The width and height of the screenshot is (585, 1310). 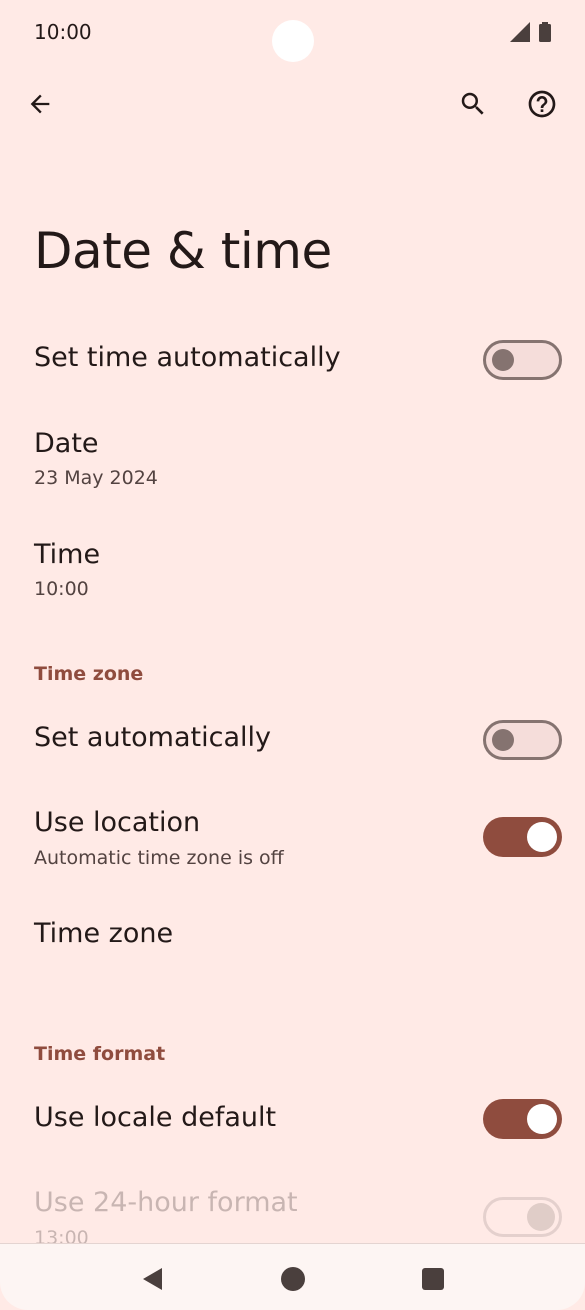 What do you see at coordinates (187, 357) in the screenshot?
I see `set-time-automatically-title: Set time automatically` at bounding box center [187, 357].